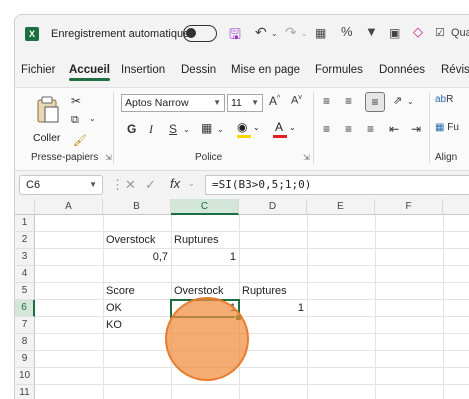 This screenshot has height=399, width=469. I want to click on camera-icon: ▣, so click(394, 33).